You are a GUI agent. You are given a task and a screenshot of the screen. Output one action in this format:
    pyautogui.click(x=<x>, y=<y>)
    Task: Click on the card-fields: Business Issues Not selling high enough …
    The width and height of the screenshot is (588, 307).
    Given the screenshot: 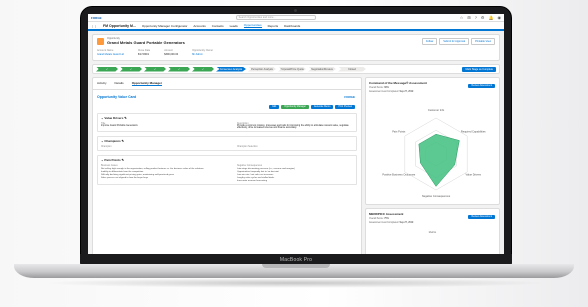 What is the action you would take?
    pyautogui.click(x=227, y=173)
    